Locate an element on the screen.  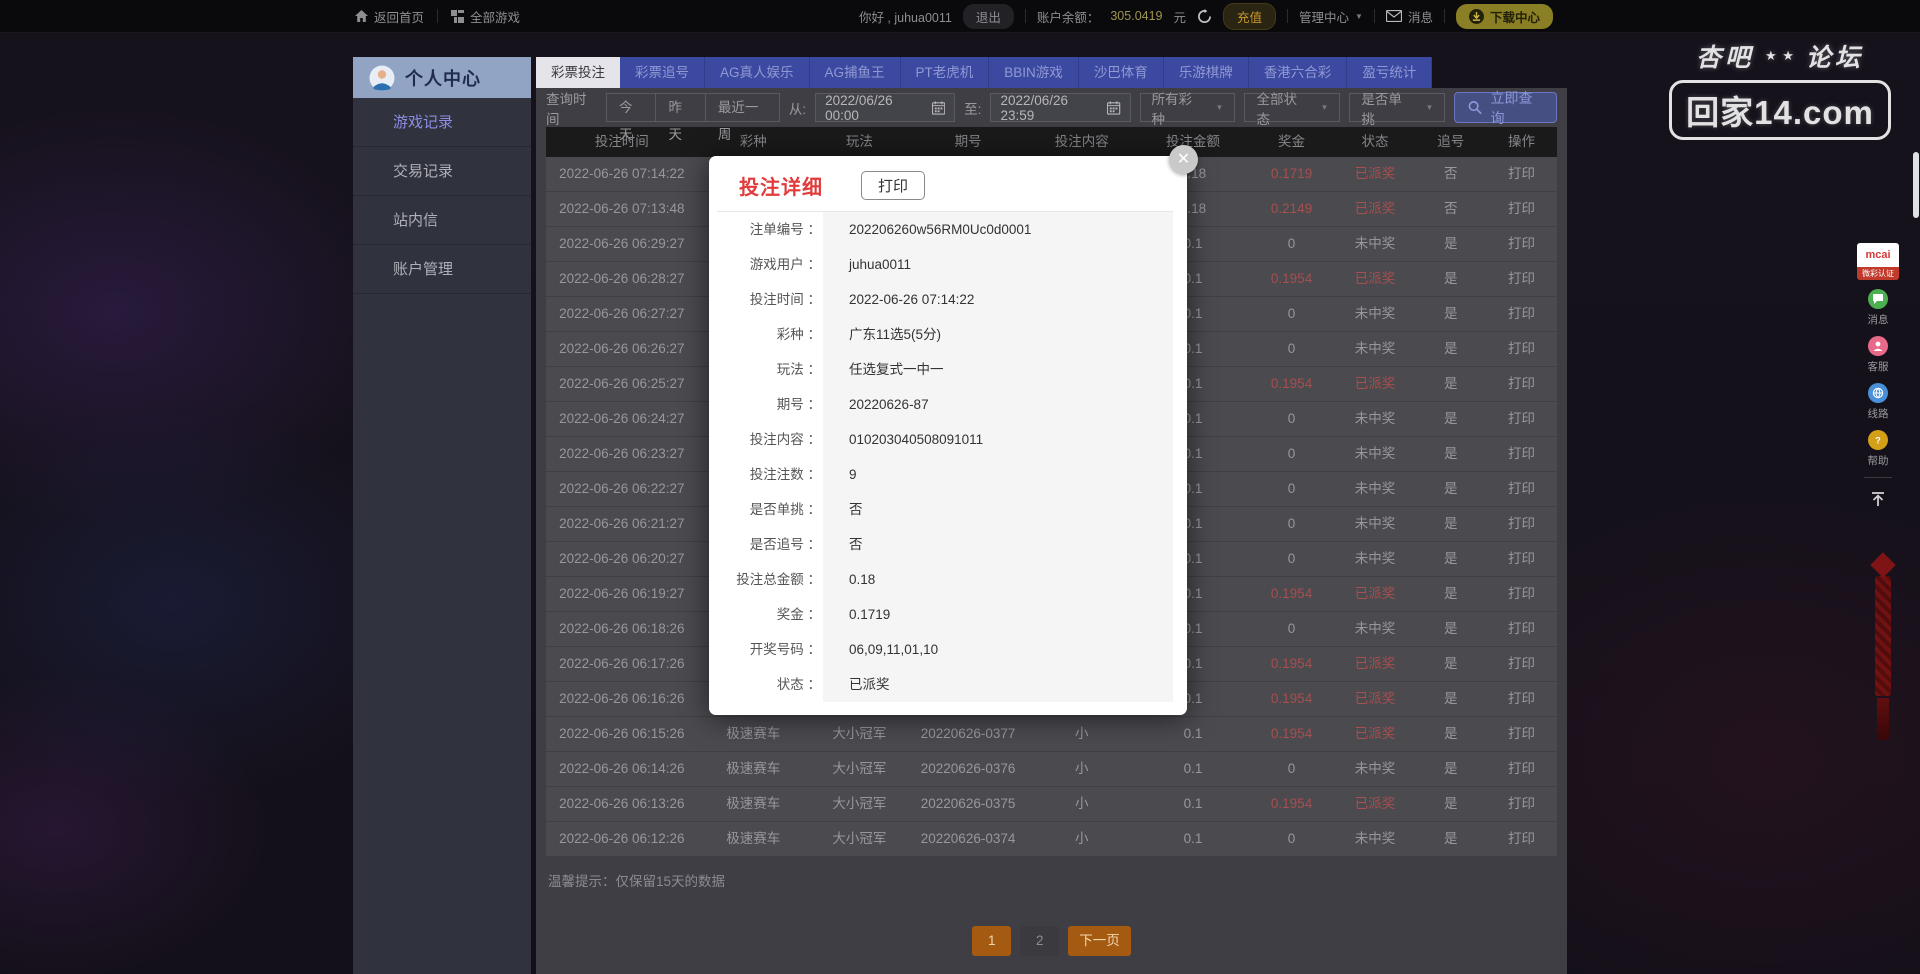
cell-status: 未中奖 is located at coordinates (1375, 488).